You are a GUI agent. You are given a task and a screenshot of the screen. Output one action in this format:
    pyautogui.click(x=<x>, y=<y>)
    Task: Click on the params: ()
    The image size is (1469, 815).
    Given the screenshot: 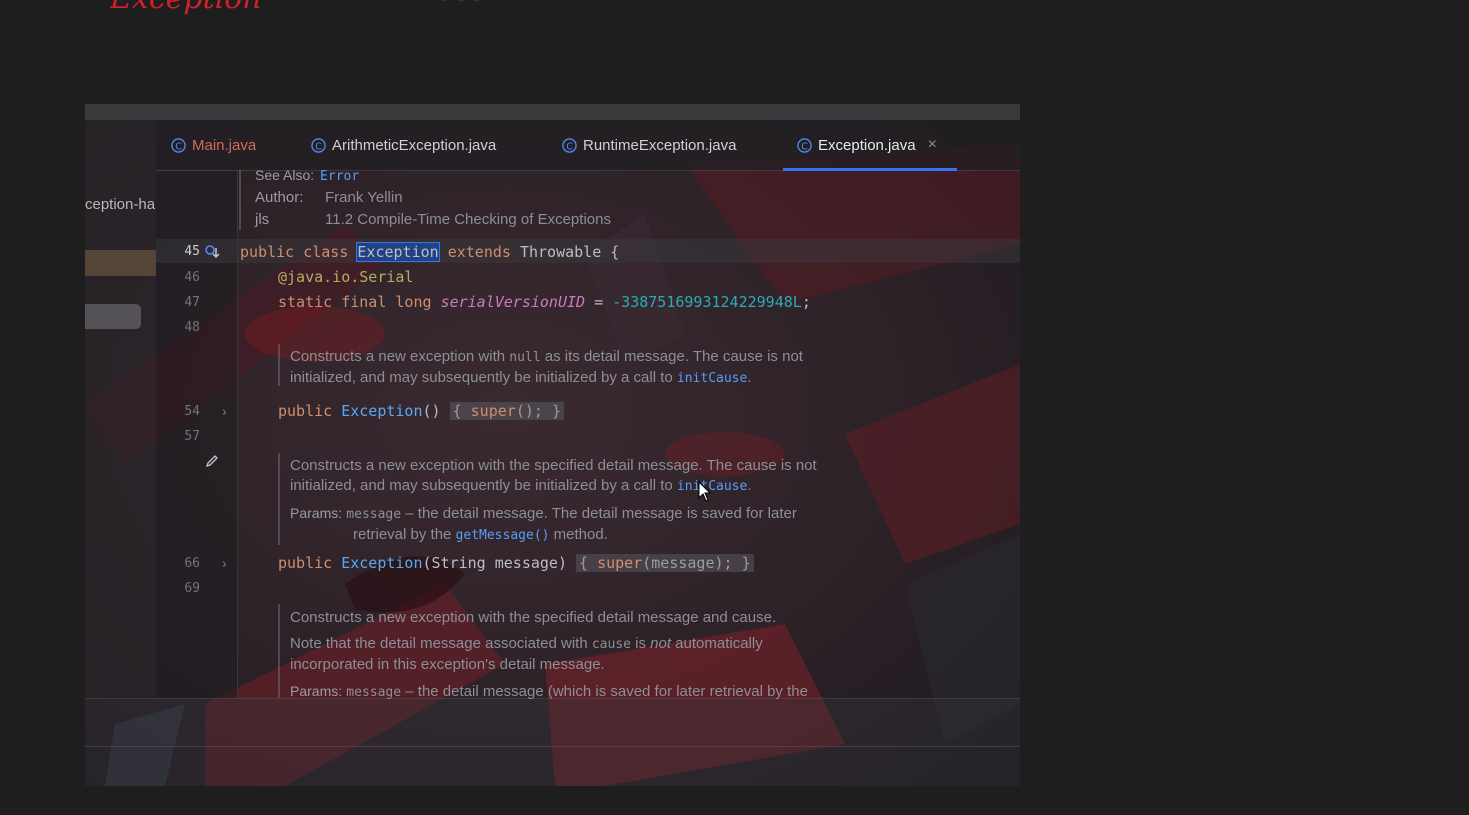 What is the action you would take?
    pyautogui.click(x=431, y=411)
    